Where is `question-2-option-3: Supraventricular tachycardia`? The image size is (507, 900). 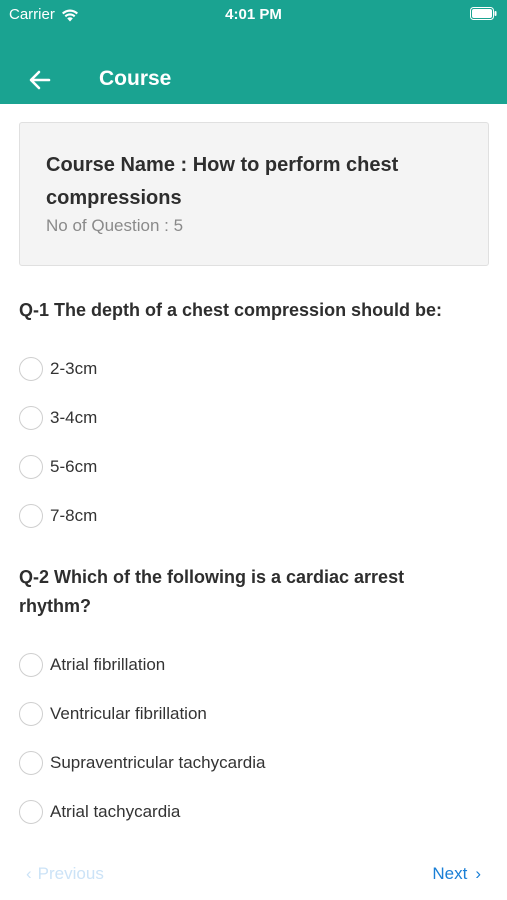
question-2-option-3: Supraventricular tachycardia is located at coordinates (142, 763).